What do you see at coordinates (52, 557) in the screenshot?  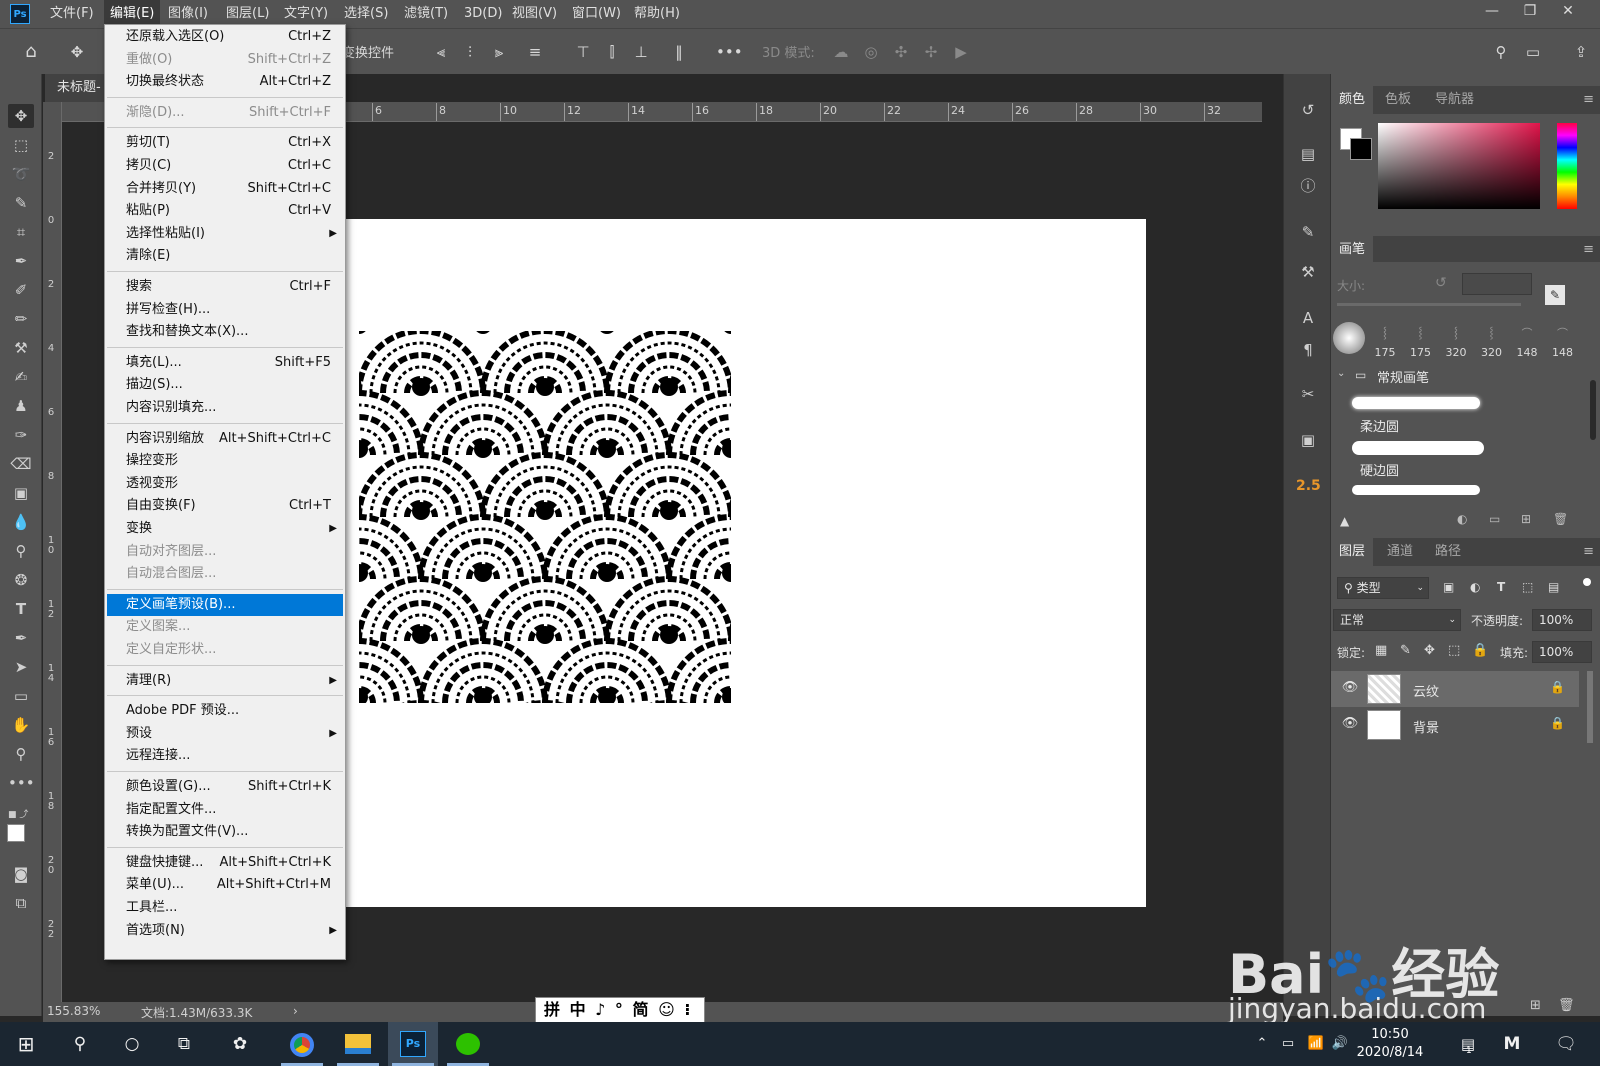 I see `vertical-ruler: 2 0 2 4 6 8 1 0 1 2 1 4 1 6 1 8 2 0 2 2` at bounding box center [52, 557].